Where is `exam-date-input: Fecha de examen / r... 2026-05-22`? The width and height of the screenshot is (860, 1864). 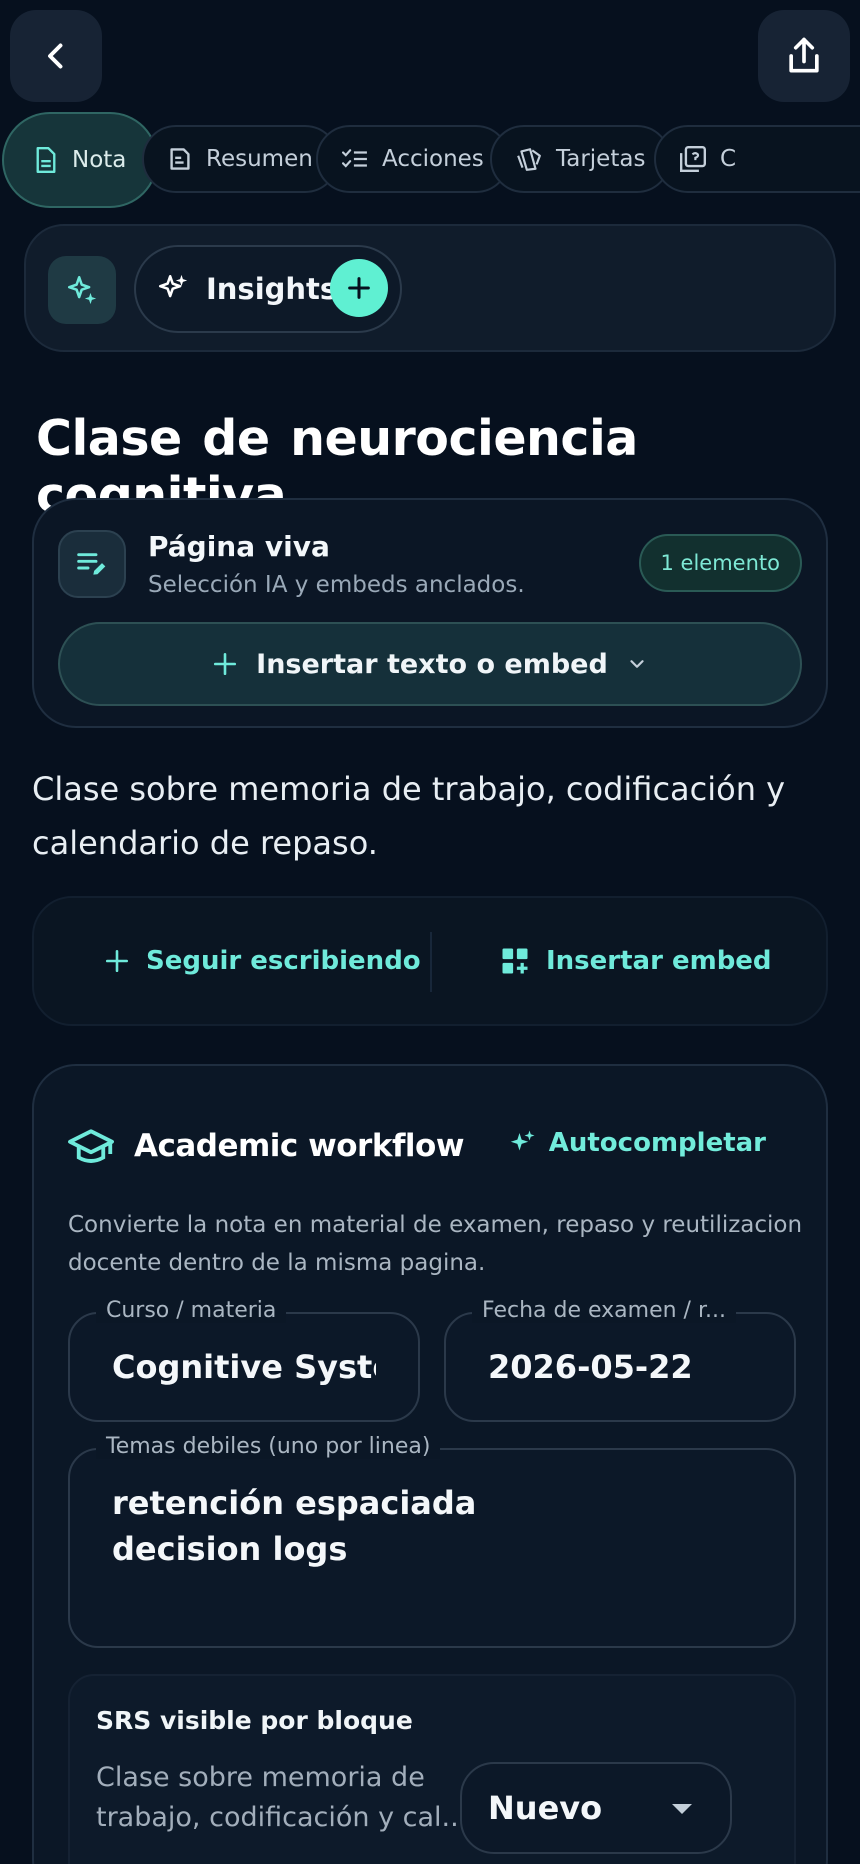
exam-date-input: Fecha de examen / r... 2026-05-22 is located at coordinates (620, 1360).